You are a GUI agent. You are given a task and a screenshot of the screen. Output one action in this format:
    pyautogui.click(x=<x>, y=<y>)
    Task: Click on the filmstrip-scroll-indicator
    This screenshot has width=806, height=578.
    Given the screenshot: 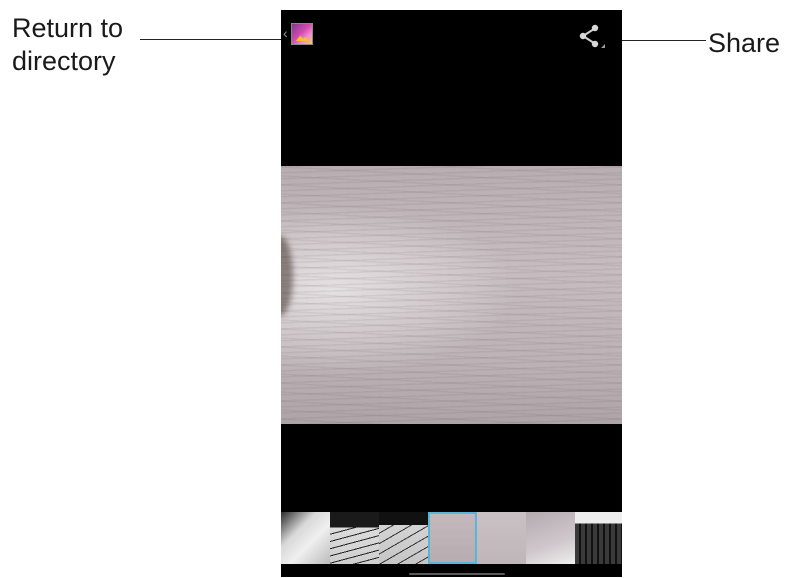 What is the action you would take?
    pyautogui.click(x=457, y=574)
    